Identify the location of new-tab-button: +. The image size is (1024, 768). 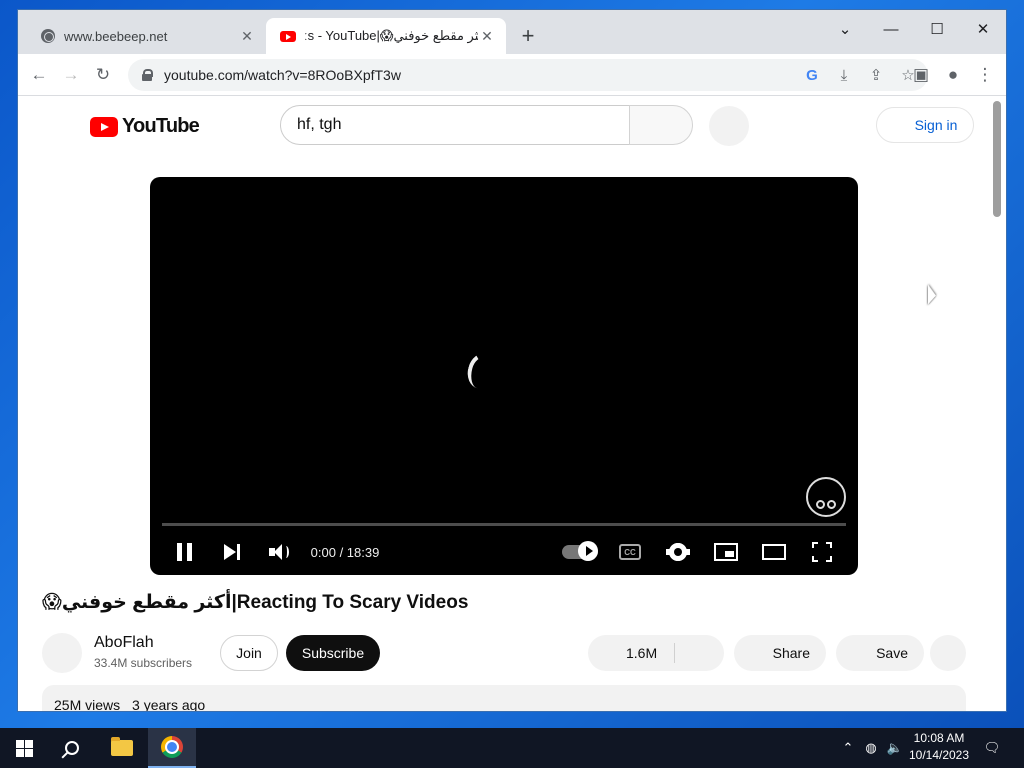
(528, 35).